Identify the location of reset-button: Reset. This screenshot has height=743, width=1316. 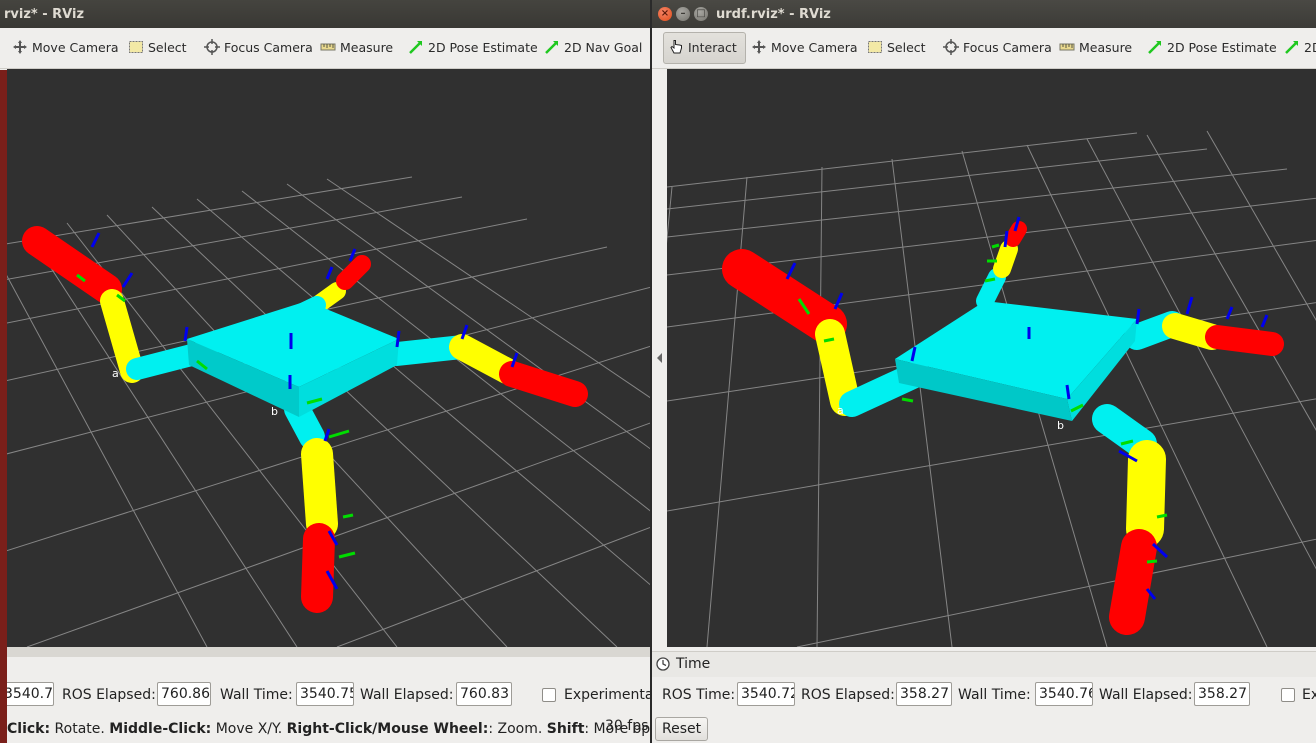
(682, 729).